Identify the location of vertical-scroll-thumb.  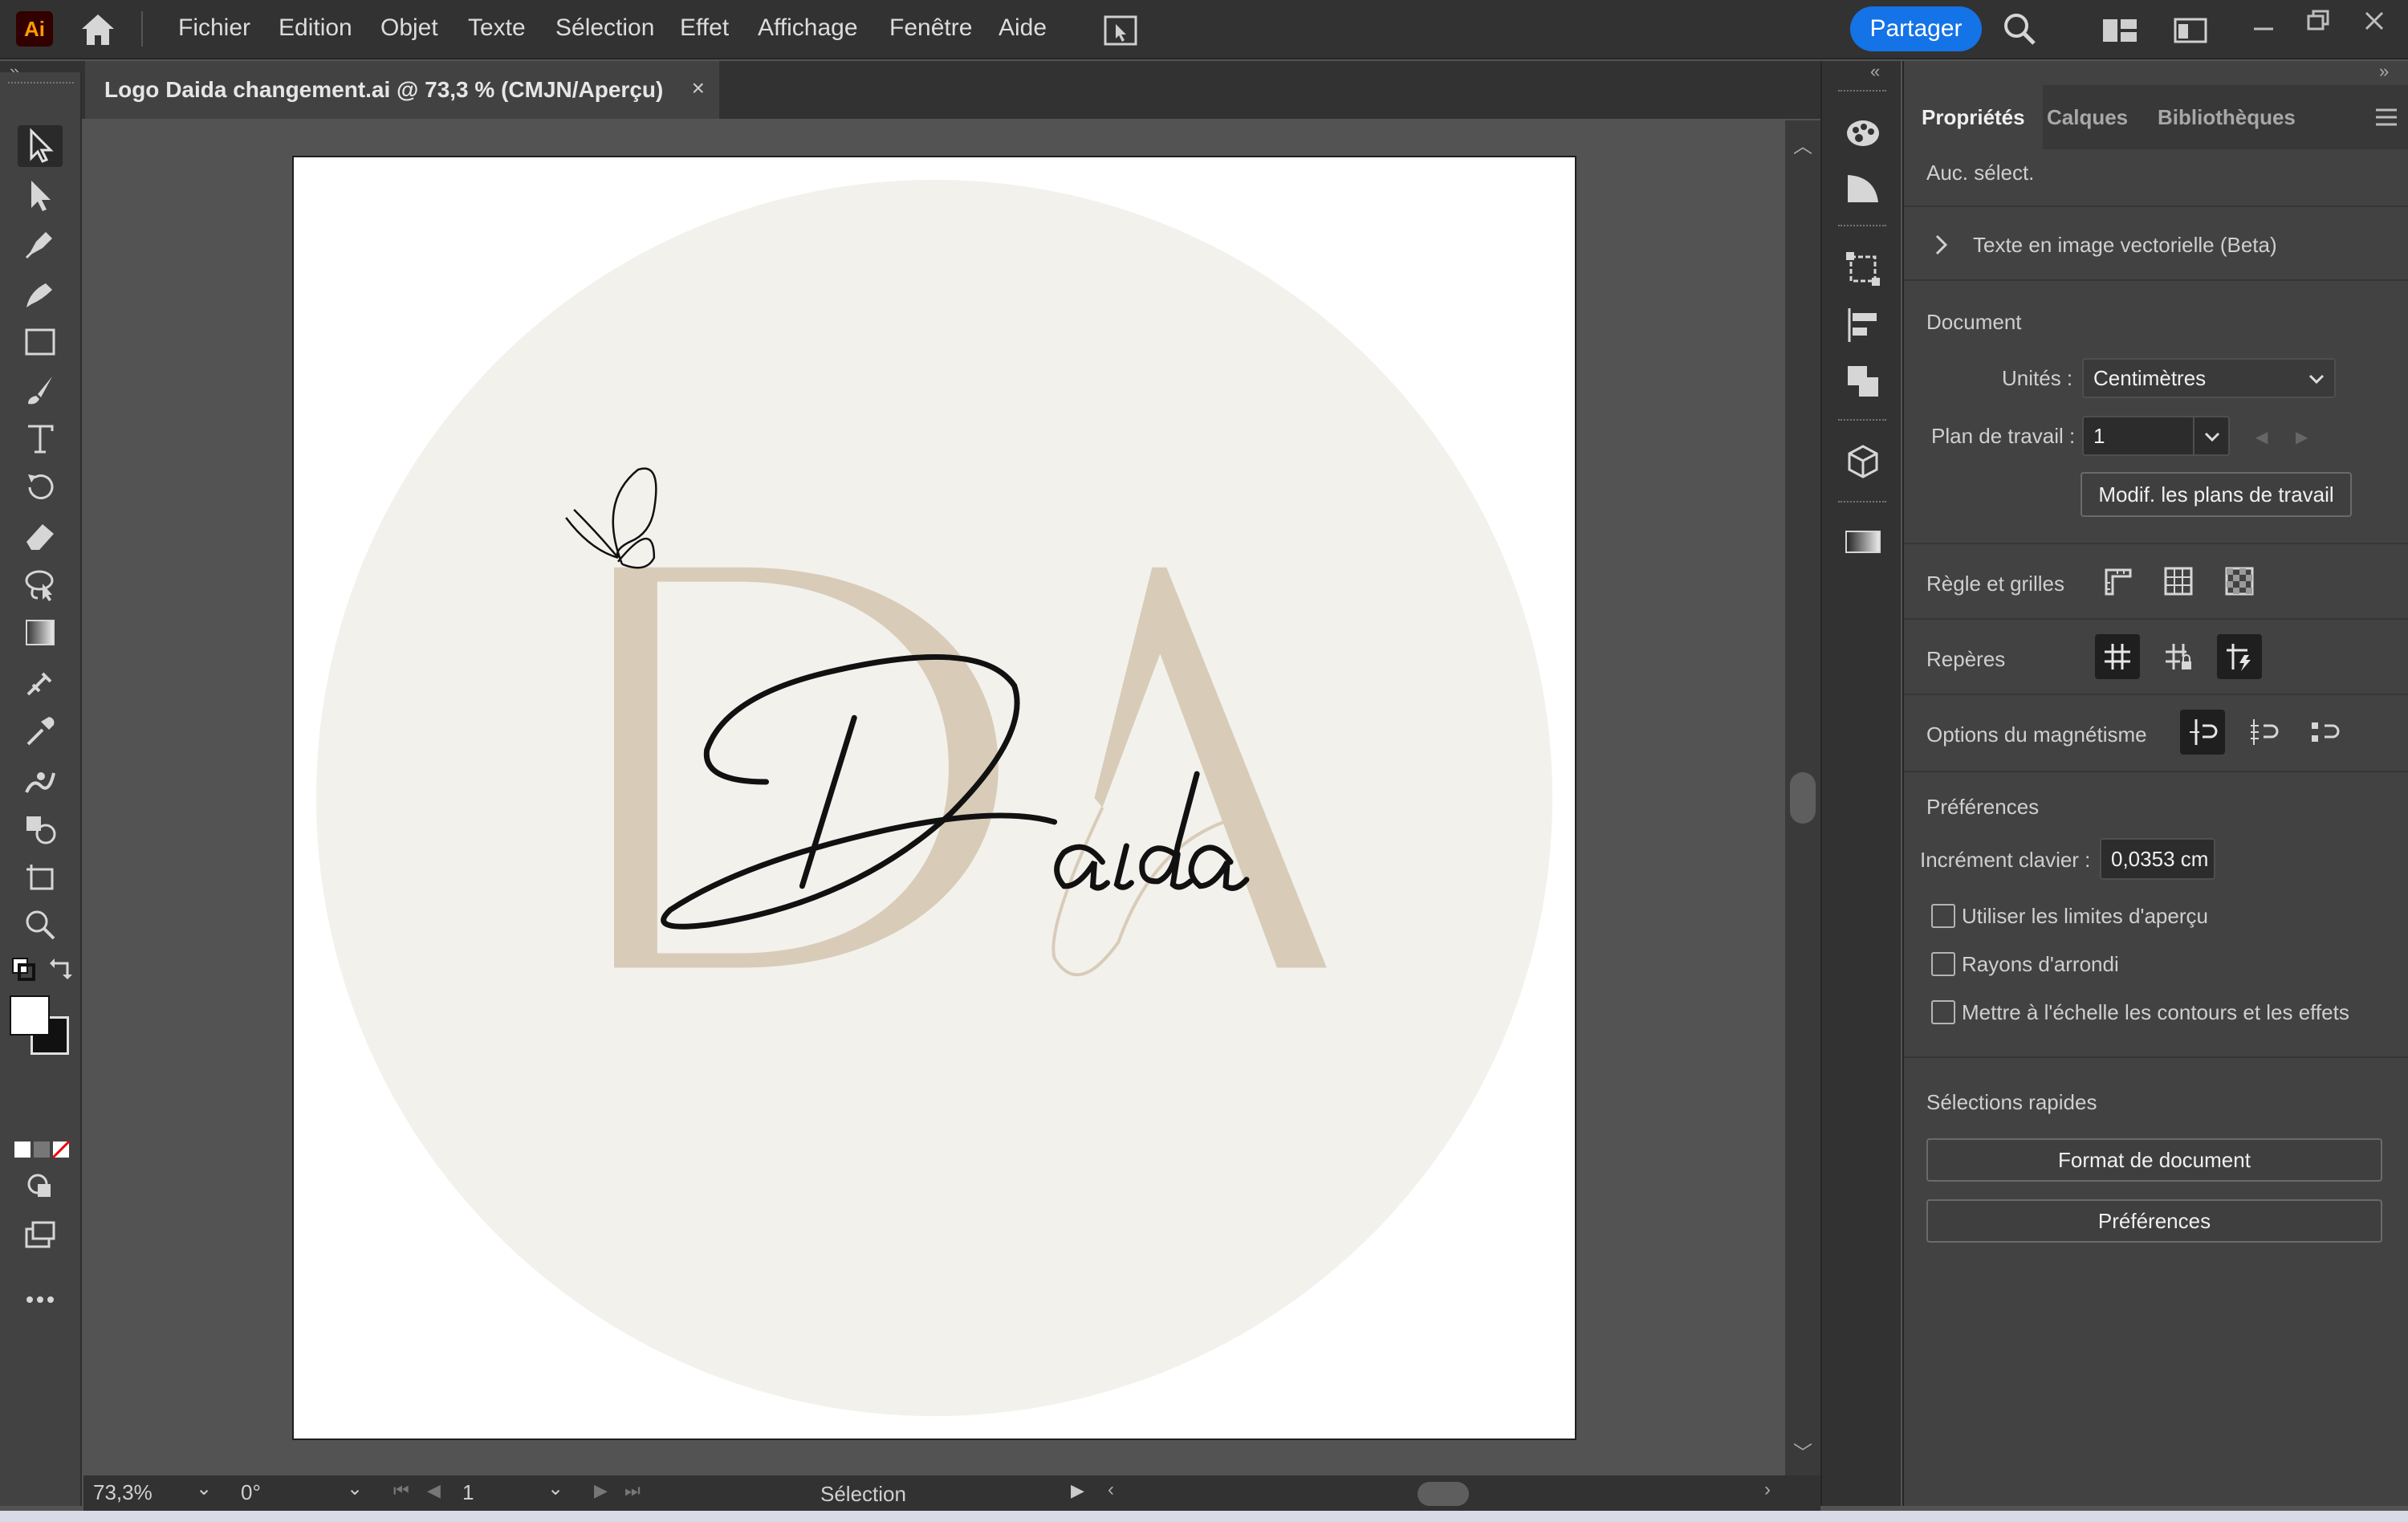
(1803, 798).